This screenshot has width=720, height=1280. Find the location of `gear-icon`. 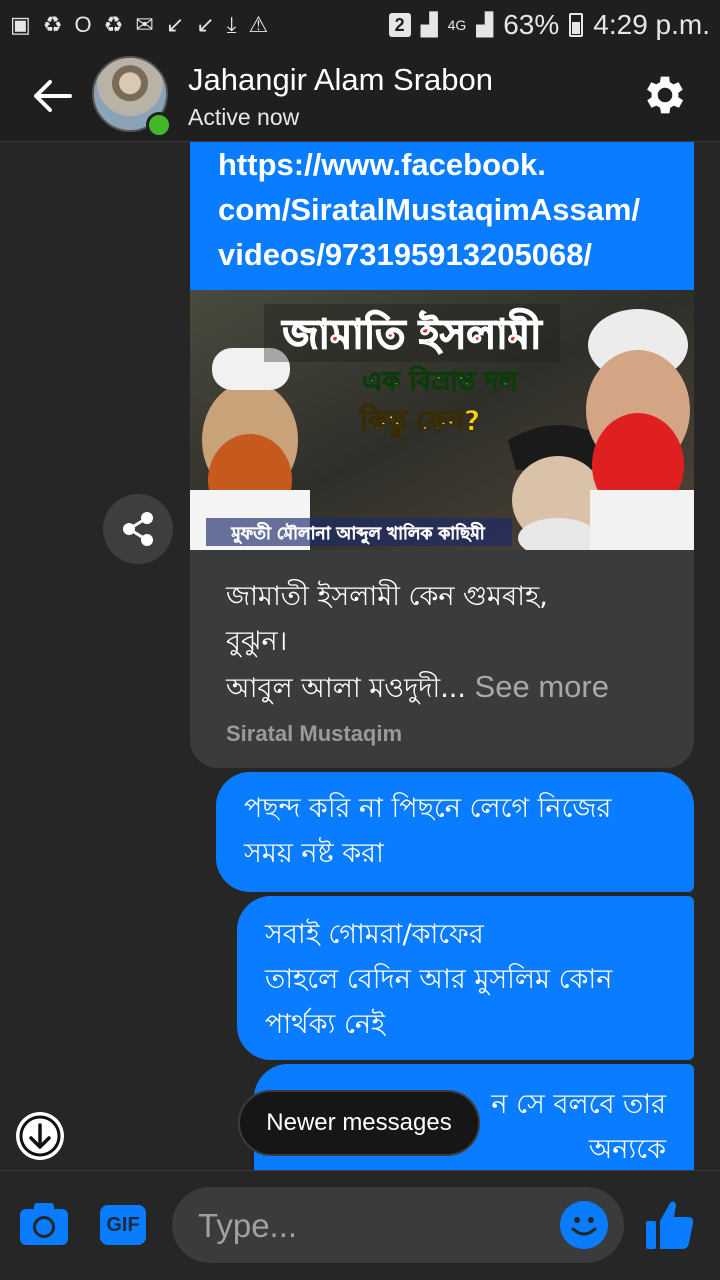

gear-icon is located at coordinates (665, 95).